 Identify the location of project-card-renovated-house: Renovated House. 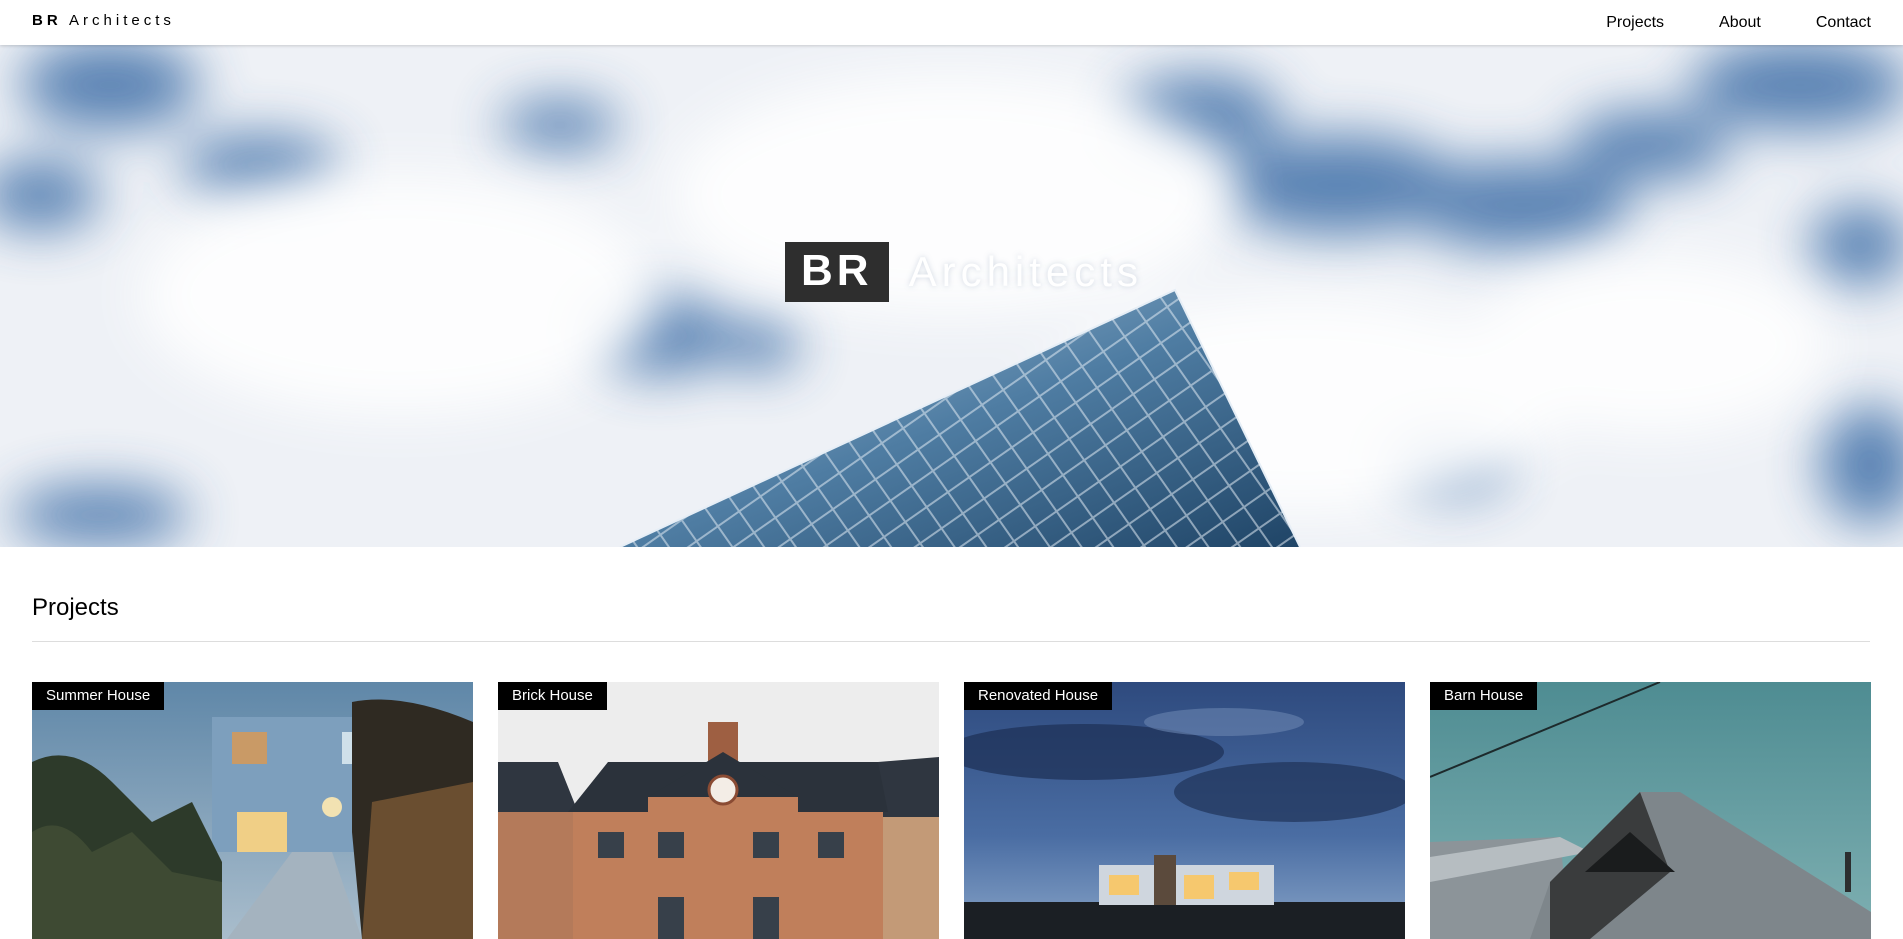
(1184, 810).